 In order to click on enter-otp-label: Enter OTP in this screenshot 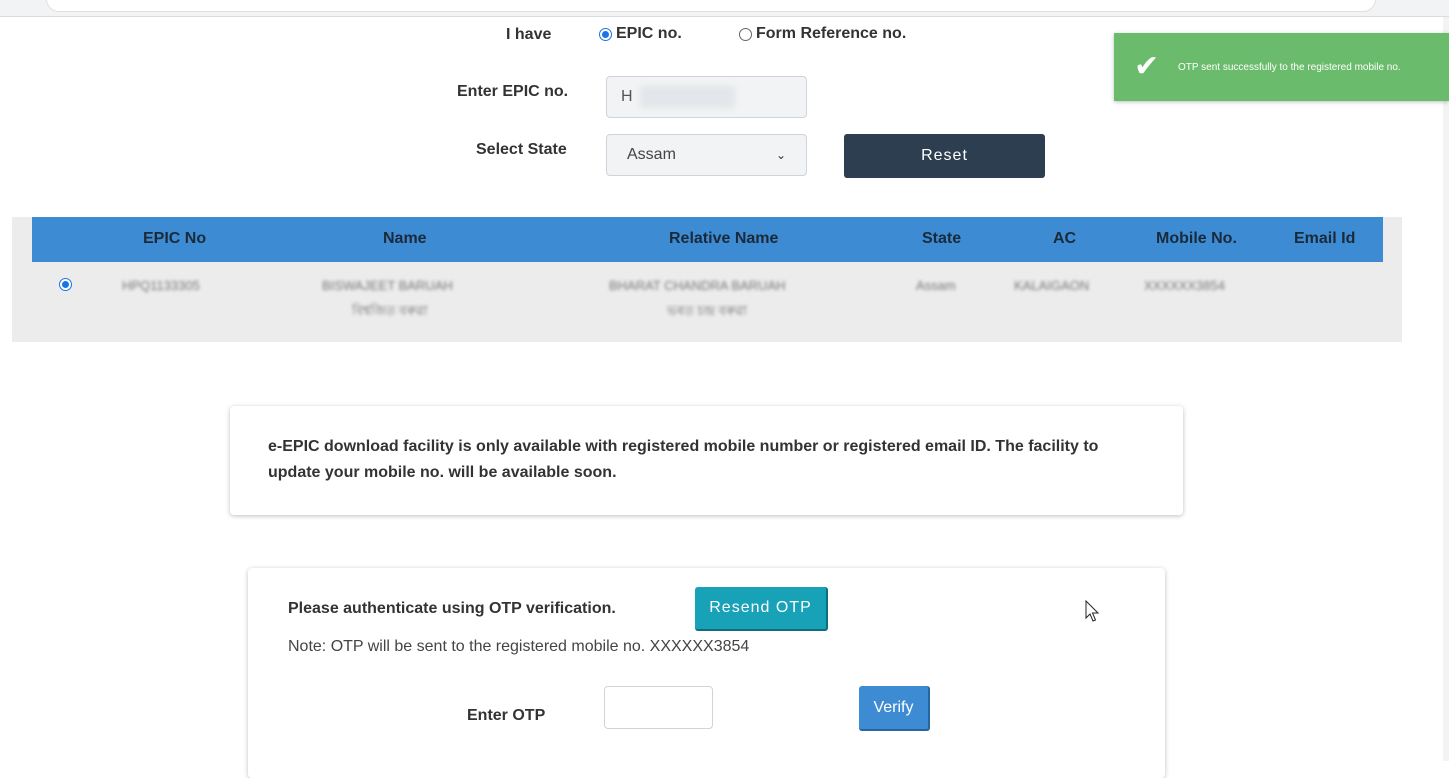, I will do `click(506, 715)`.